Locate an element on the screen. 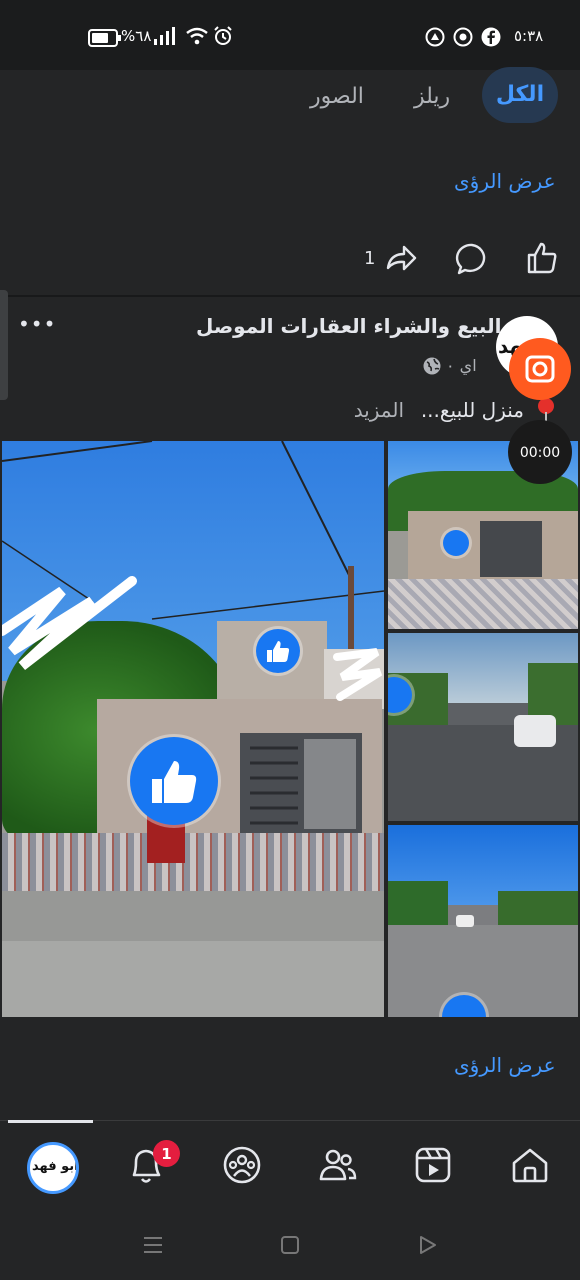  share-icon is located at coordinates (401, 258).